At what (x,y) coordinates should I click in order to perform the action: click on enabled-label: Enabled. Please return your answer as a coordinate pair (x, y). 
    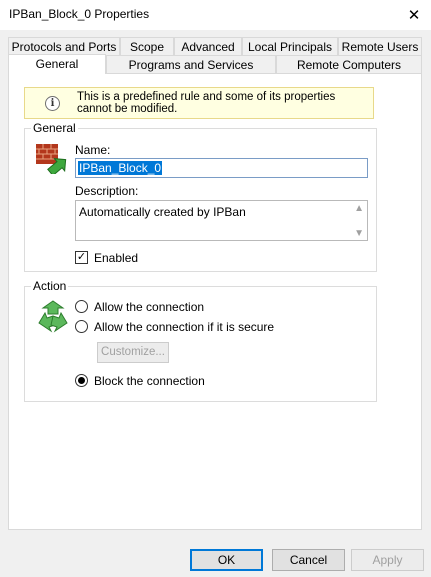
    Looking at the image, I should click on (116, 258).